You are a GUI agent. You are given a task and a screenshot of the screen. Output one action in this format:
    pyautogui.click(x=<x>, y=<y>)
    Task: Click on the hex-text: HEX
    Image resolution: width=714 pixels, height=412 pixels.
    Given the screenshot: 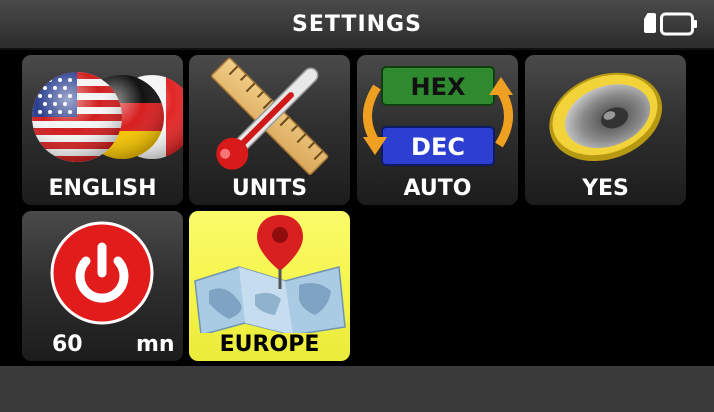 What is the action you would take?
    pyautogui.click(x=438, y=87)
    